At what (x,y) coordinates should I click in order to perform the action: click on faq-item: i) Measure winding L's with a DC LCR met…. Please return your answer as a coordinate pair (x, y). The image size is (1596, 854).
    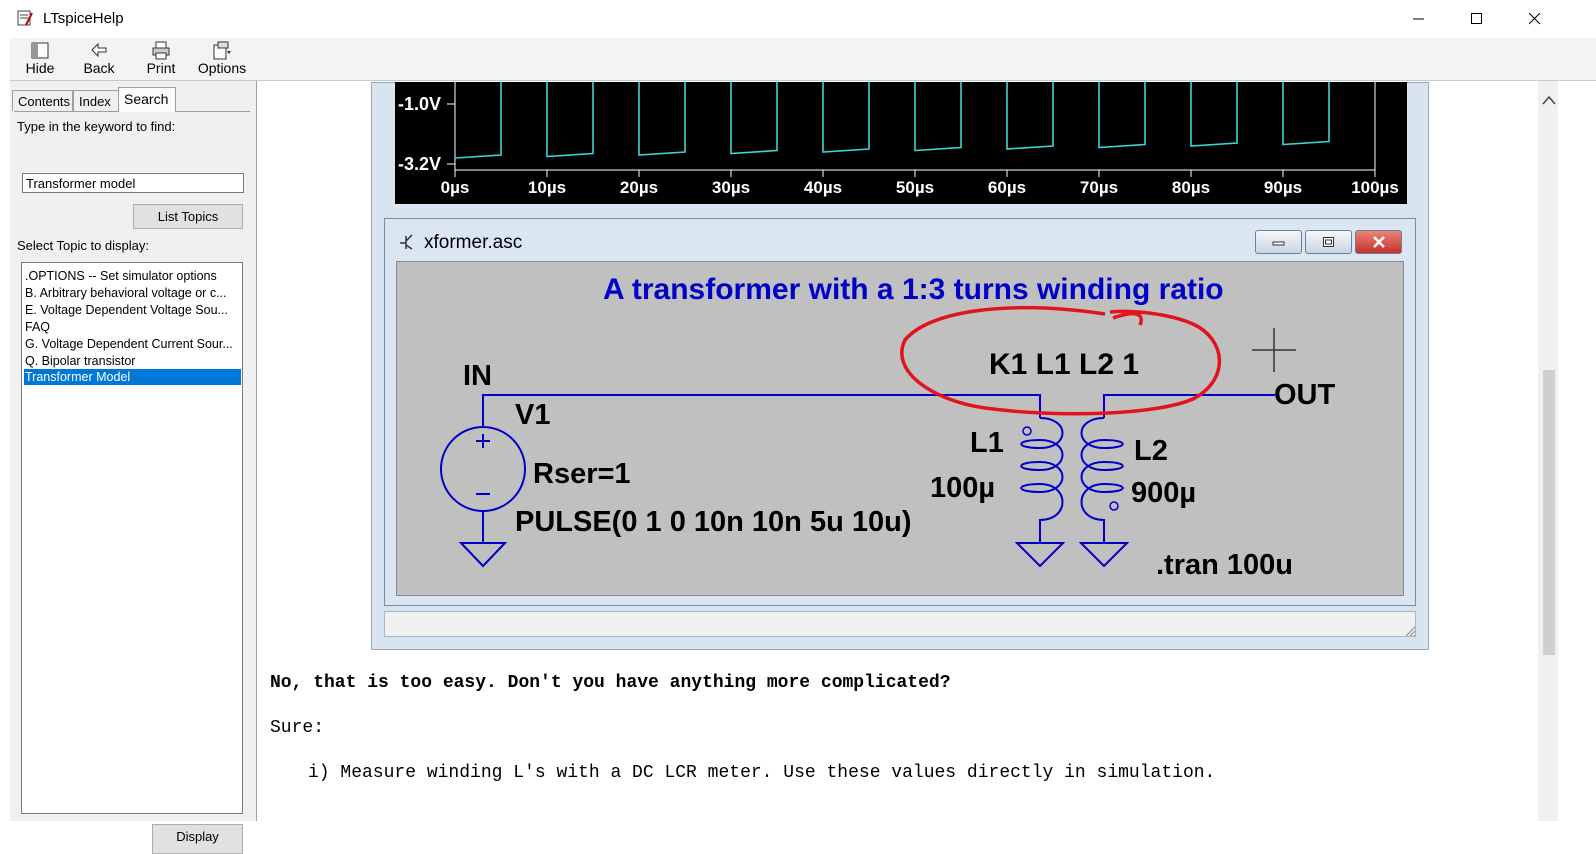
    Looking at the image, I should click on (762, 773).